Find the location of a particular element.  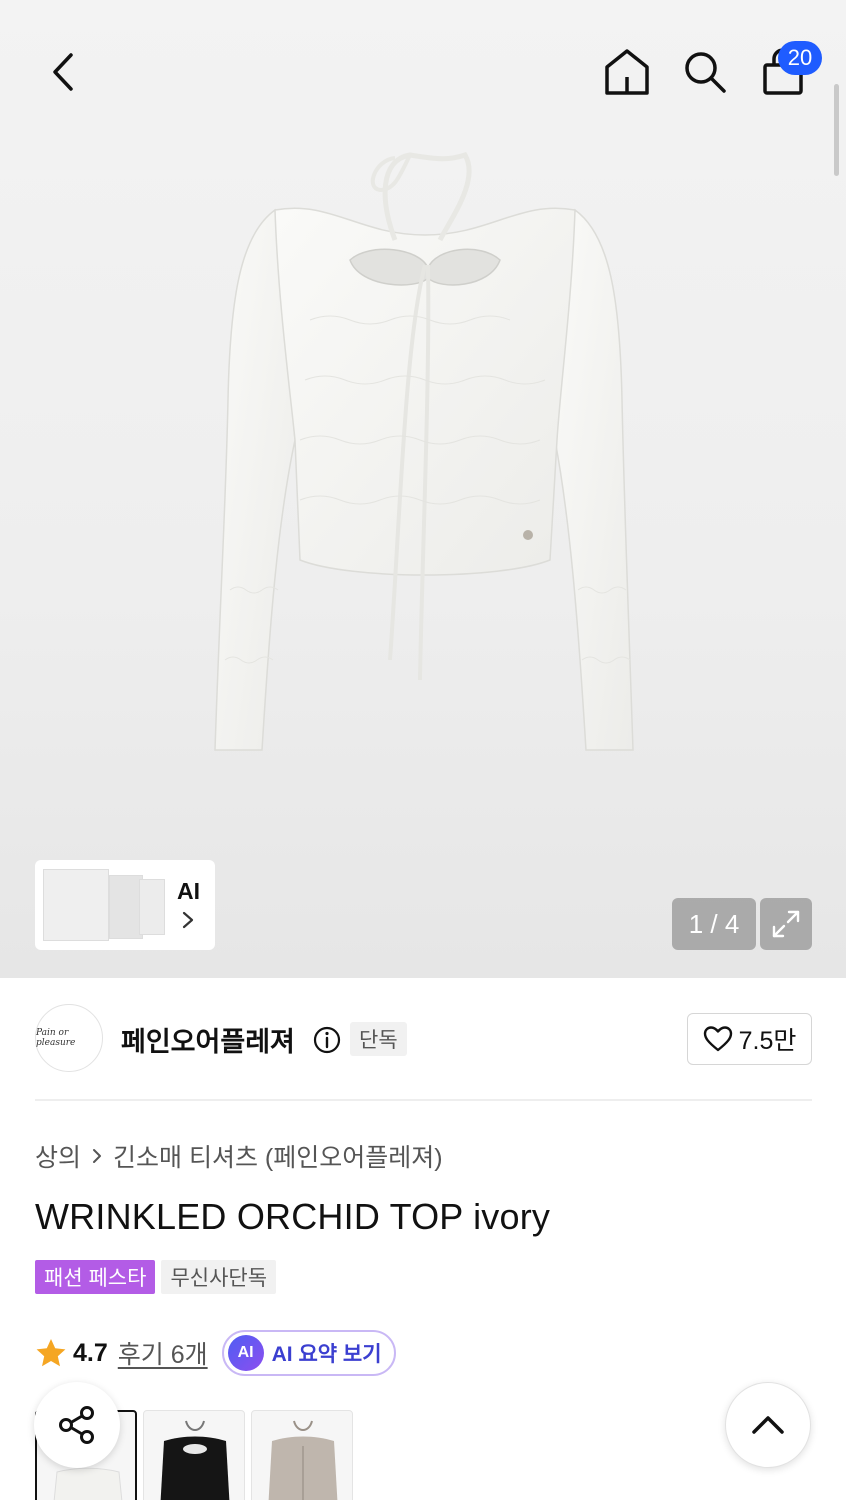

info-icon is located at coordinates (327, 1040).